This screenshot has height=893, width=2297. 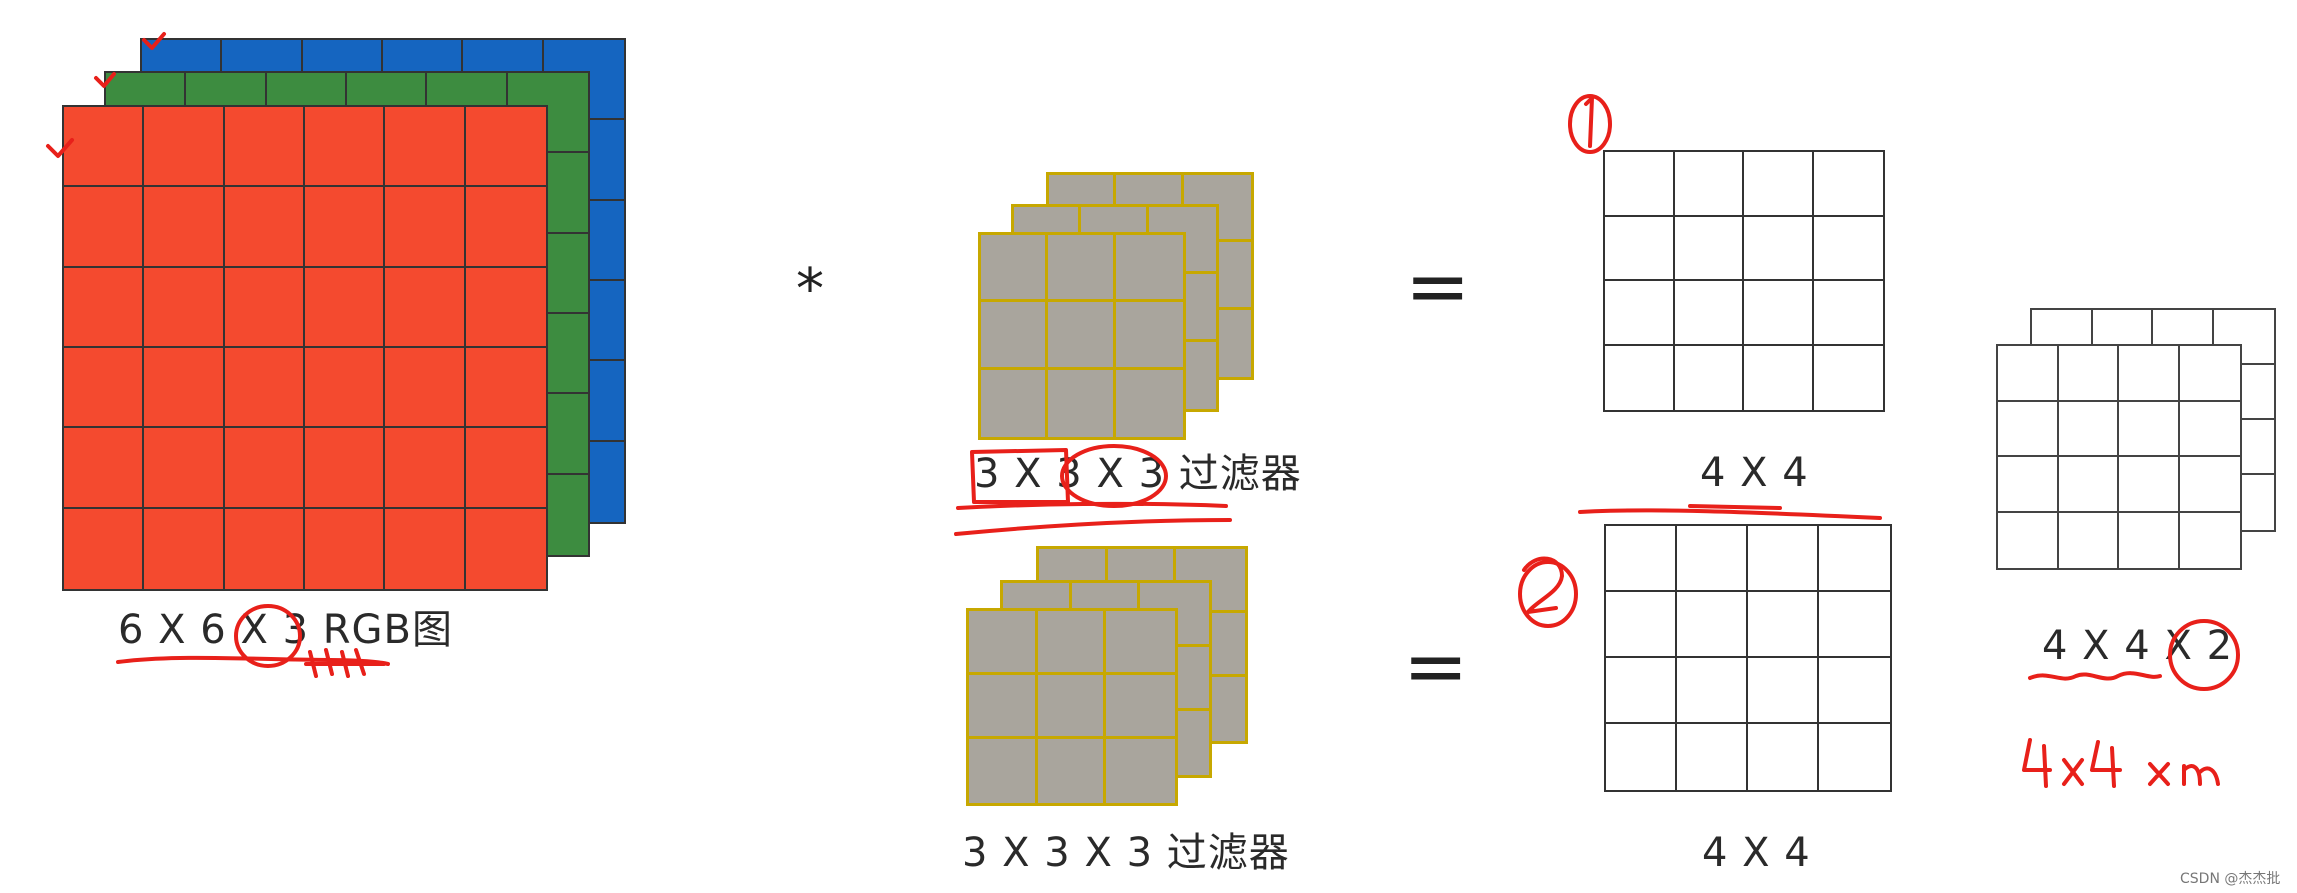 I want to click on equals-sign-2: =, so click(x=1436, y=667).